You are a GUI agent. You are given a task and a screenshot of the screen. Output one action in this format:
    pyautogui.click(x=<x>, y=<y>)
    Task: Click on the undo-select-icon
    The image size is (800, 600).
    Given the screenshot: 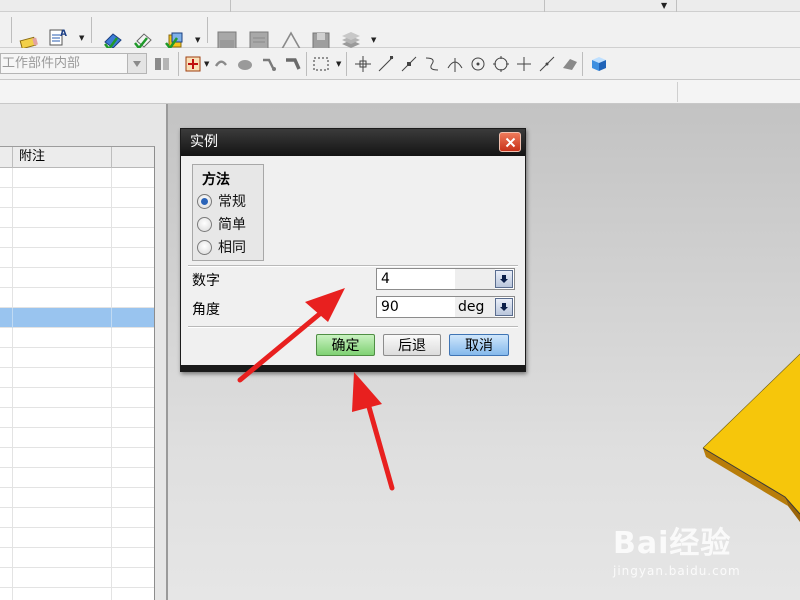 What is the action you would take?
    pyautogui.click(x=221, y=64)
    